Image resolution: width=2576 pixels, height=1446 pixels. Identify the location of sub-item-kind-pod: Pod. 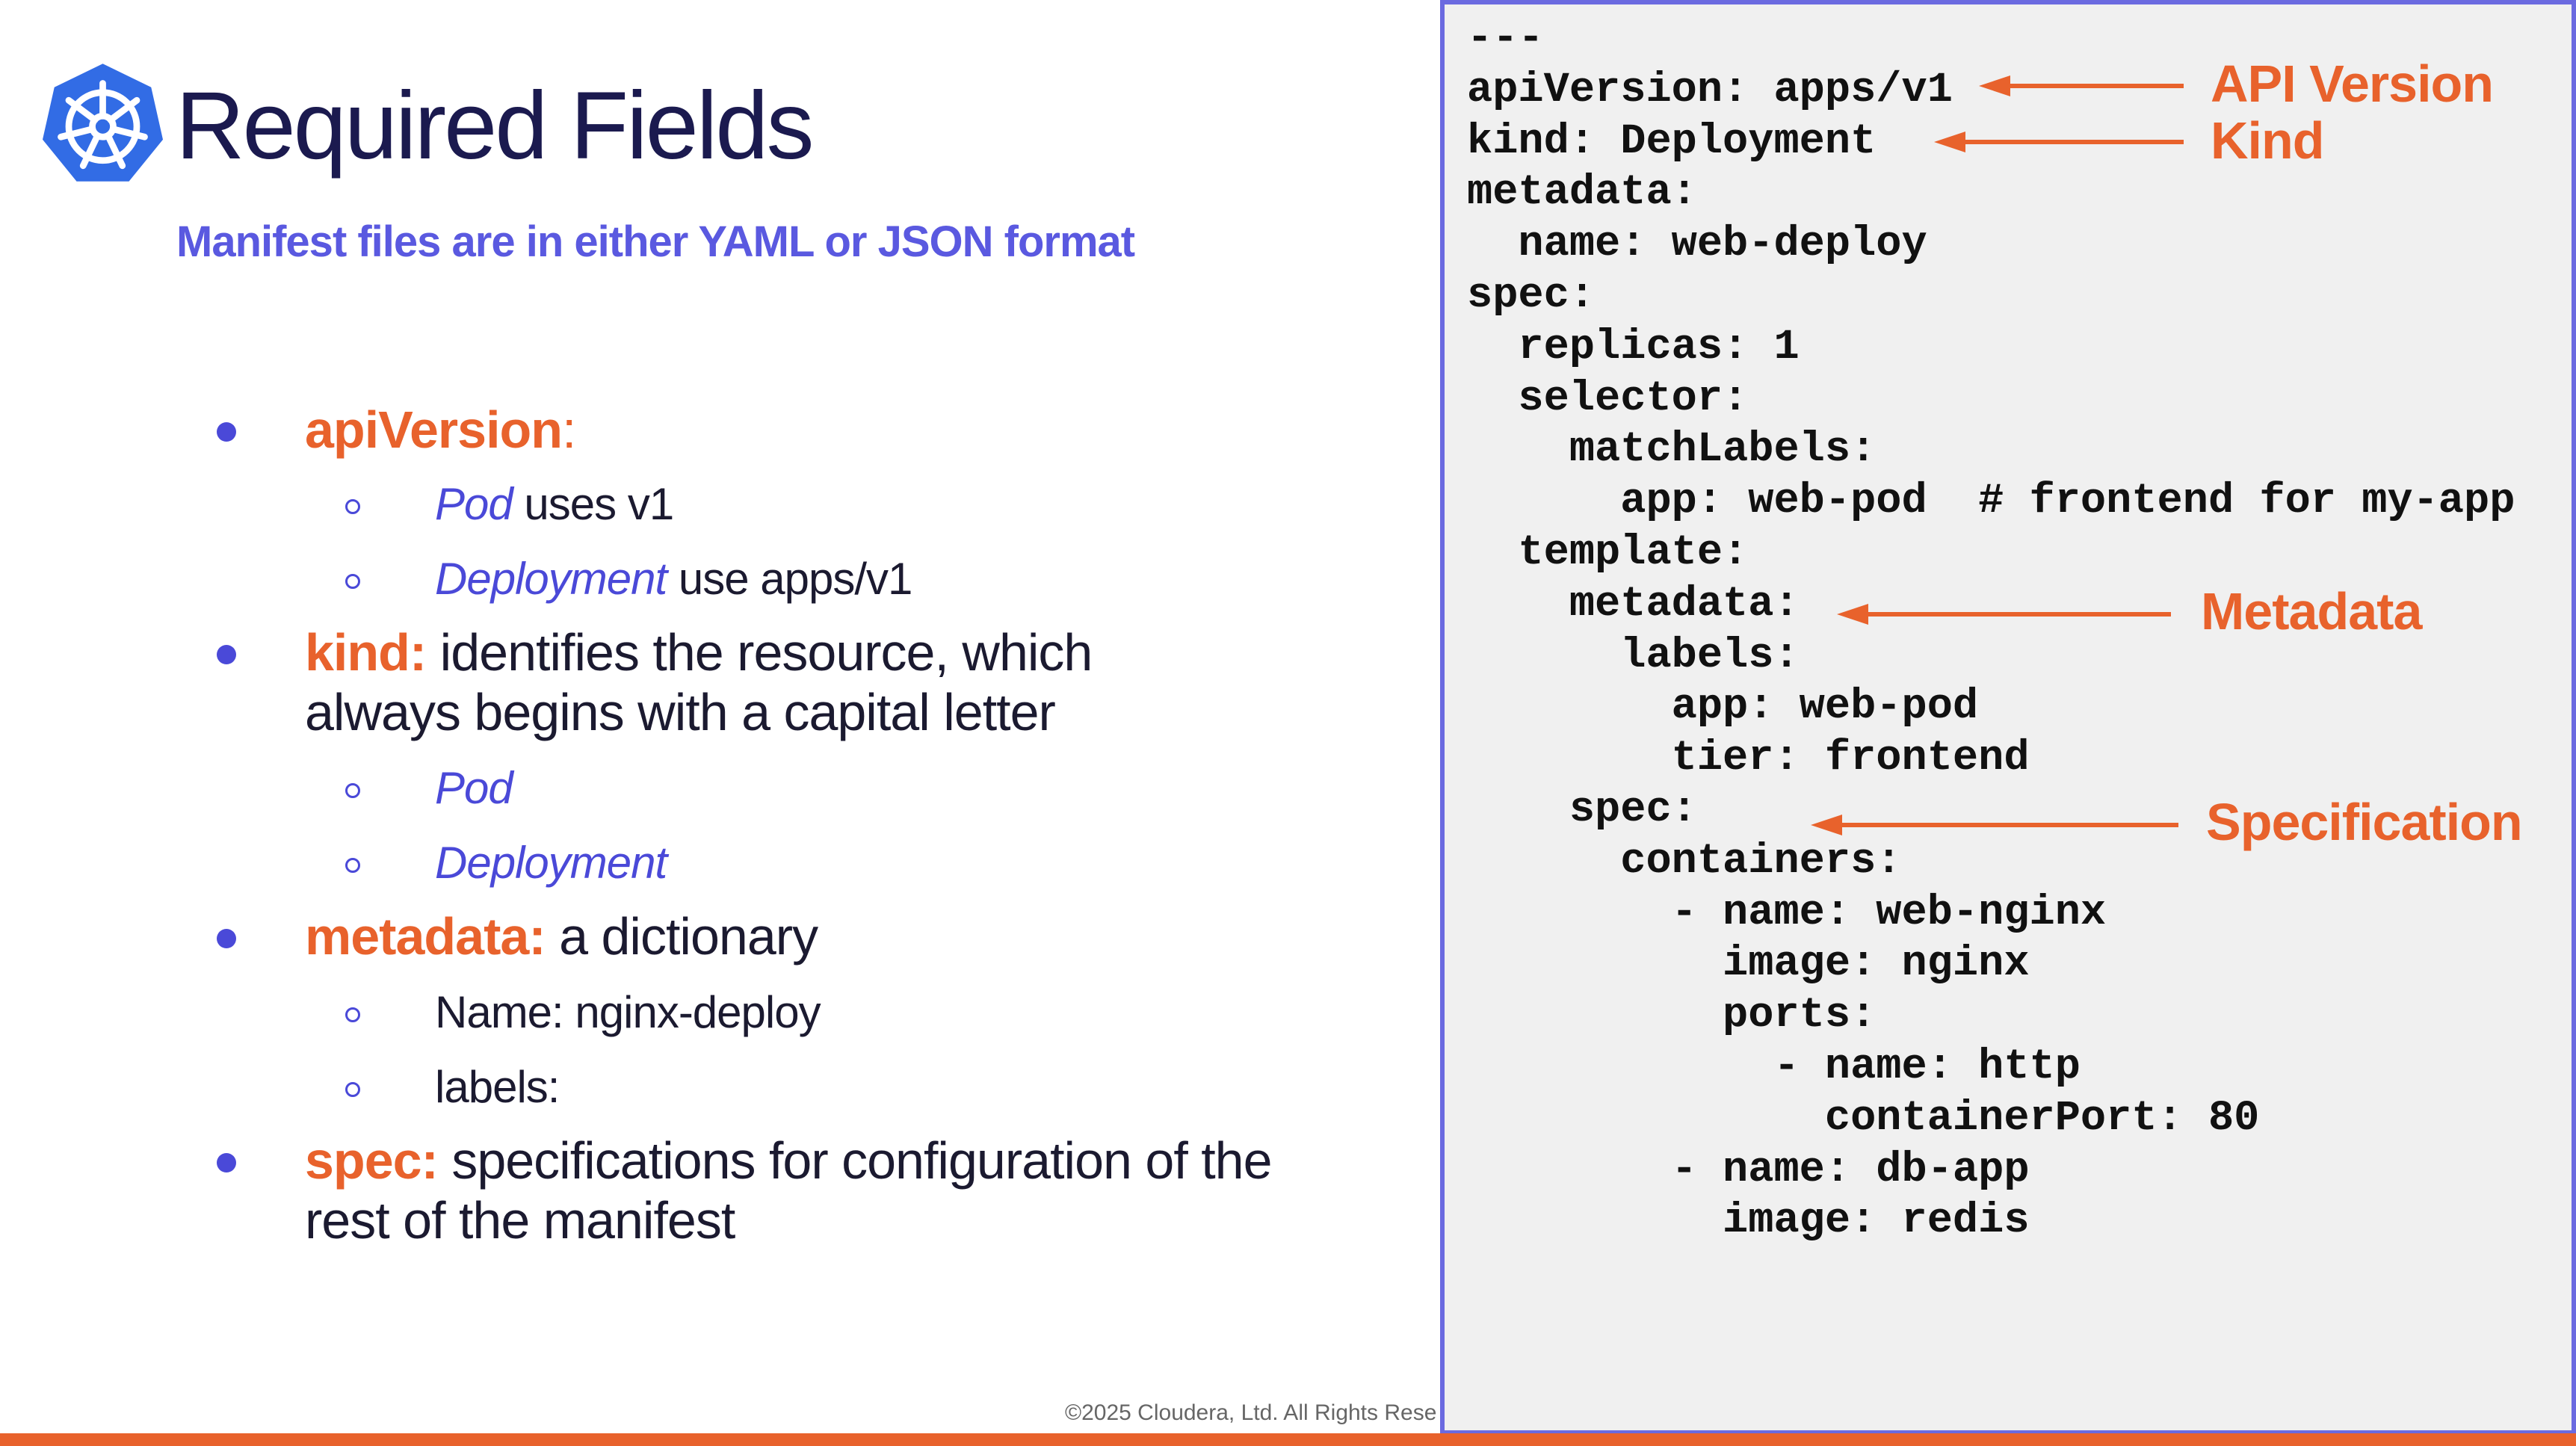
(474, 788).